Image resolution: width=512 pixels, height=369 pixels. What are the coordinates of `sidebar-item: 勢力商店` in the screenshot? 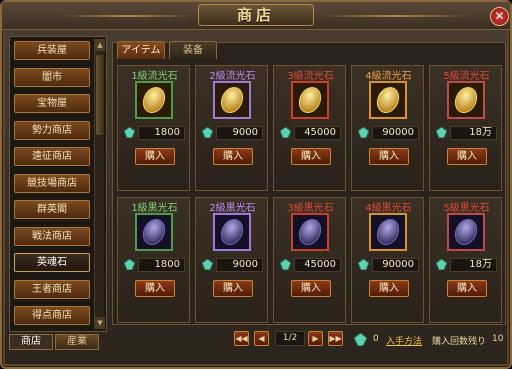 It's located at (52, 130).